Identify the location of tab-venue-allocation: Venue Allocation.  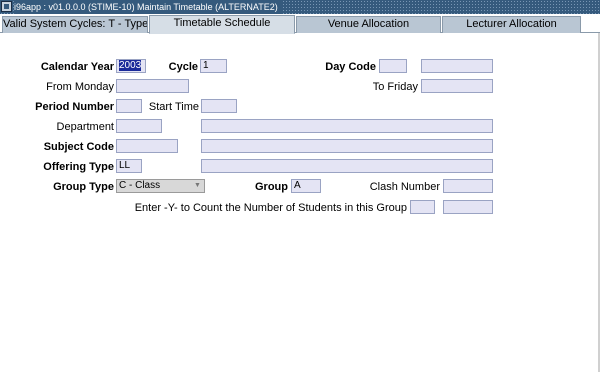
(368, 24).